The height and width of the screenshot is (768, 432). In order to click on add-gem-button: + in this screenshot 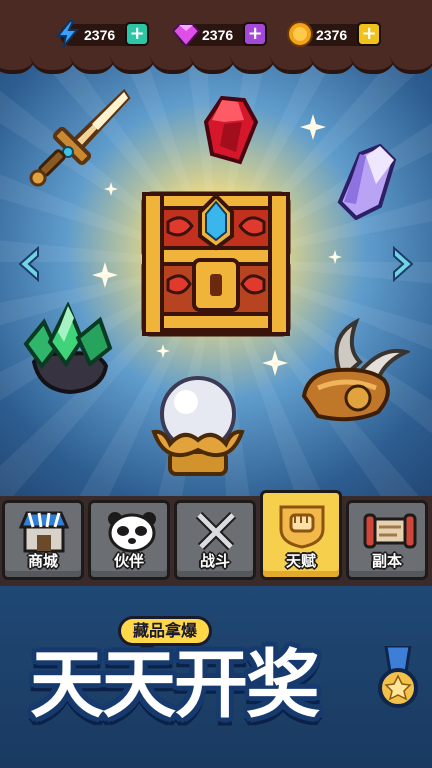, I will do `click(255, 34)`.